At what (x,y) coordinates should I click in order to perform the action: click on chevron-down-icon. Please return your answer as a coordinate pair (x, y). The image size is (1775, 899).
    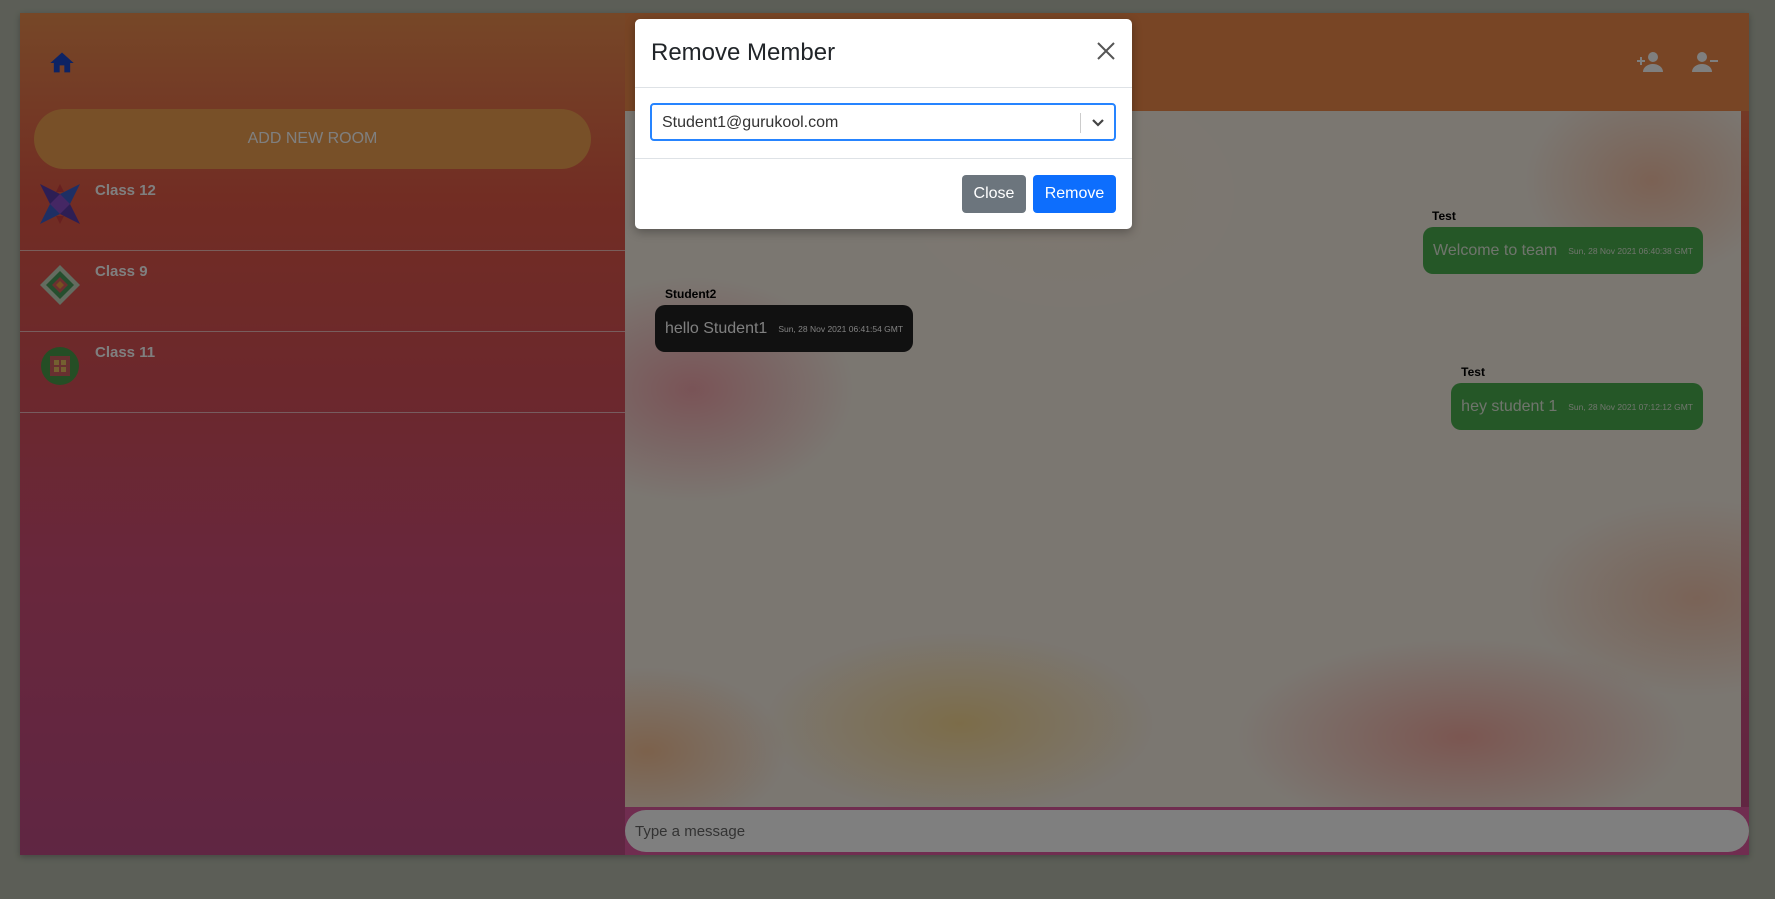
    Looking at the image, I should click on (1098, 122).